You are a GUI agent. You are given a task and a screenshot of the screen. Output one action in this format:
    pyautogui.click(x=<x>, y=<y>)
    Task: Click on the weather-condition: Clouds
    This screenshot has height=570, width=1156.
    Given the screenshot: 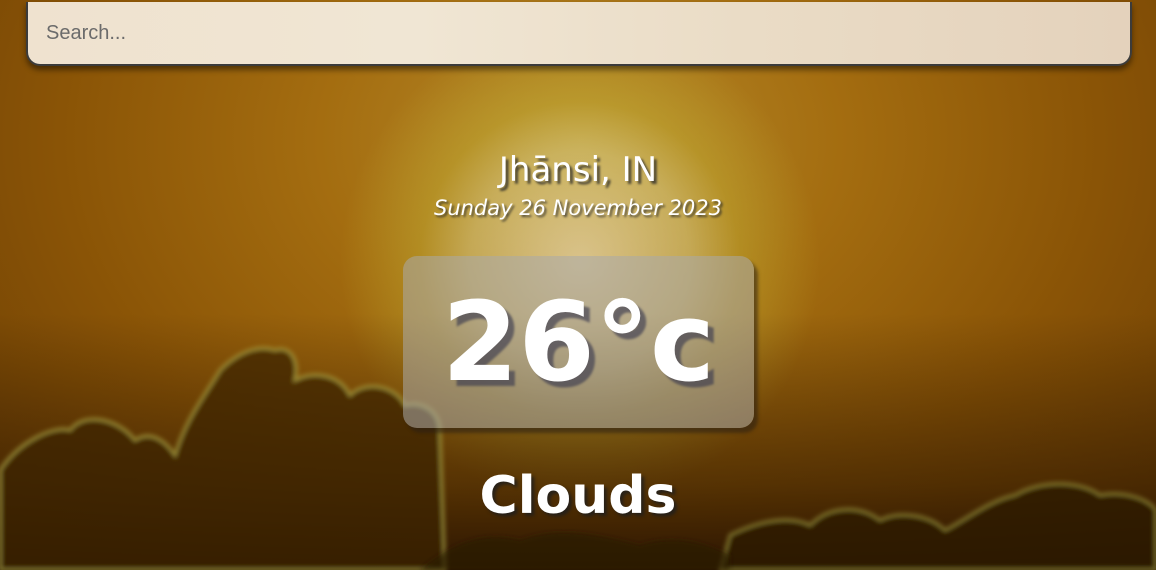 What is the action you would take?
    pyautogui.click(x=578, y=496)
    